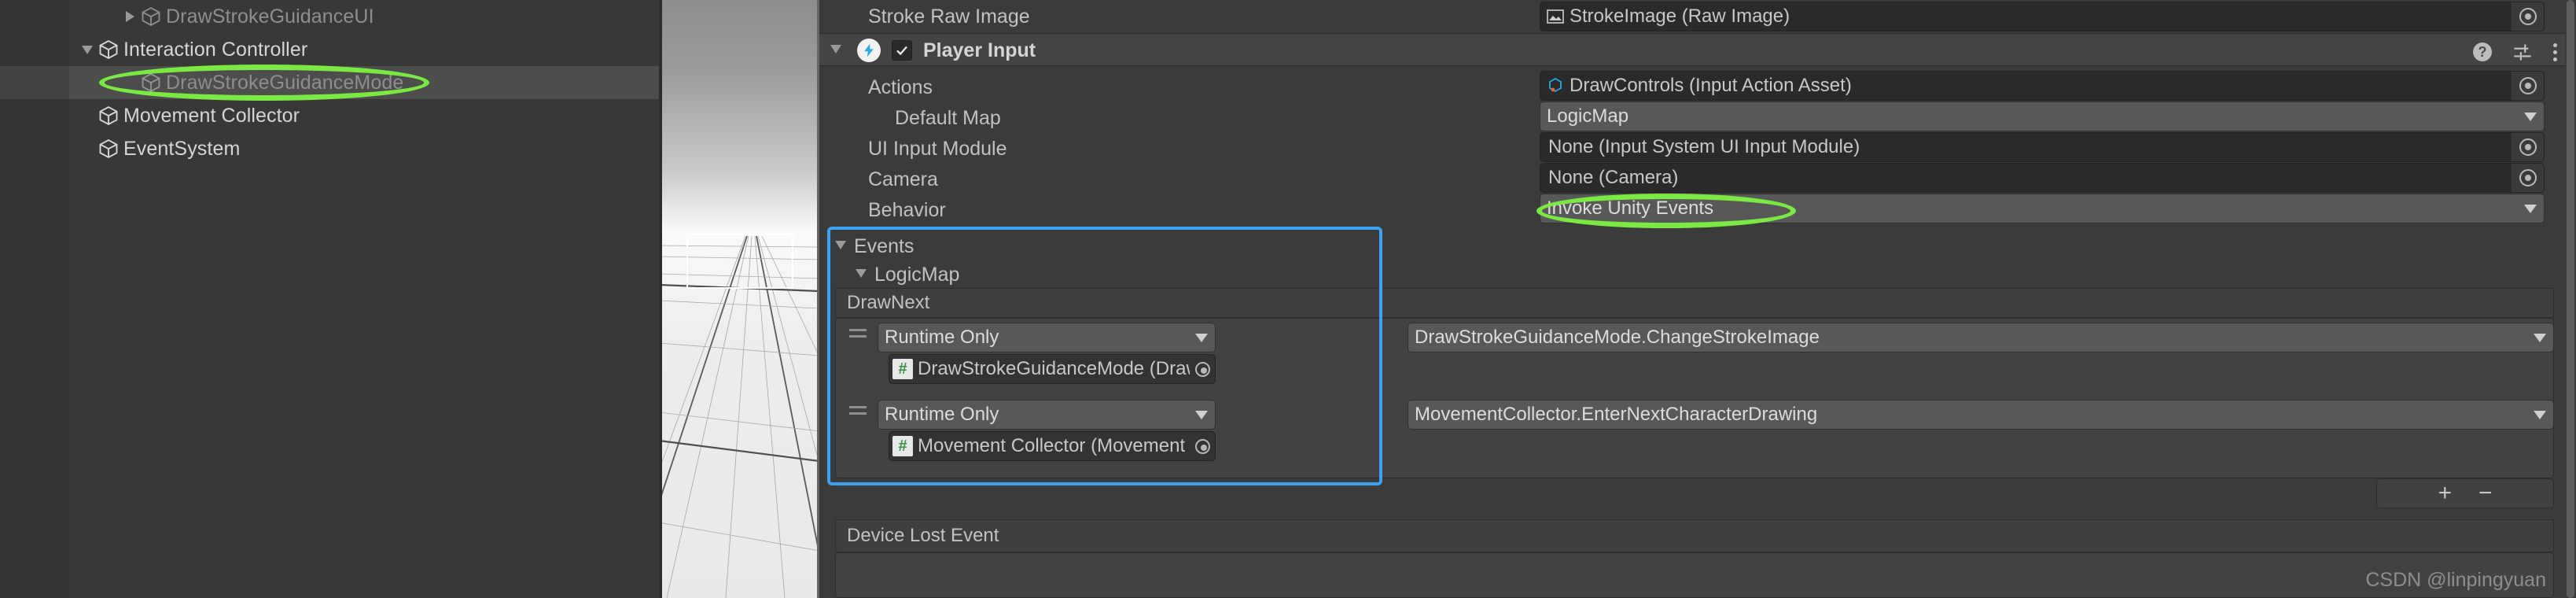 This screenshot has height=598, width=2576. What do you see at coordinates (907, 209) in the screenshot?
I see `property-label: Behavior` at bounding box center [907, 209].